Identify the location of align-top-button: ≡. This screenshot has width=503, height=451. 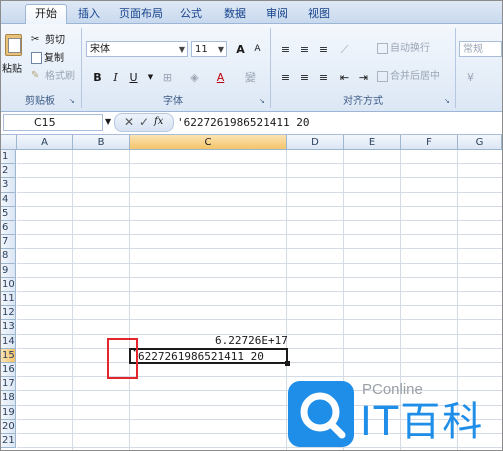
(285, 49).